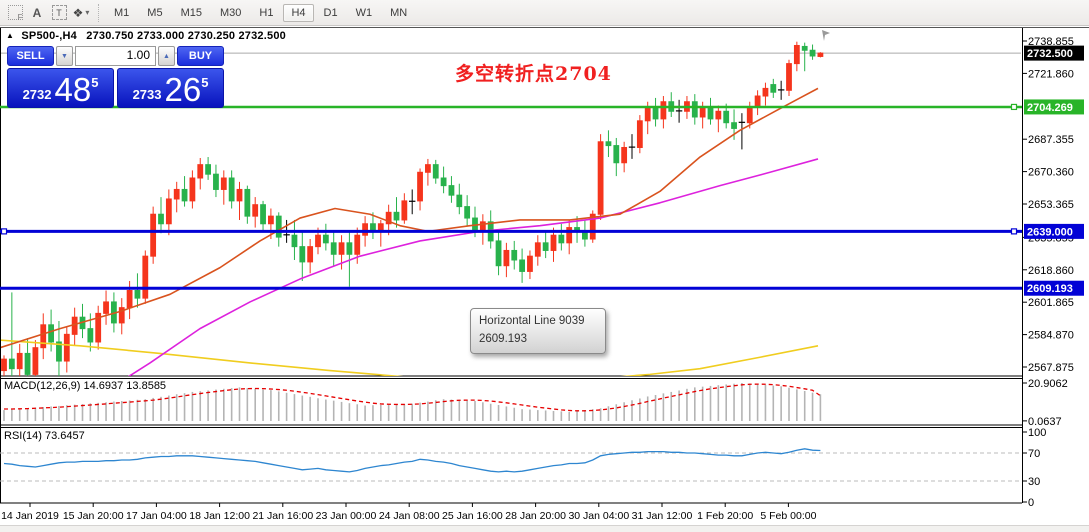 The image size is (1089, 532). What do you see at coordinates (1050, 289) in the screenshot?
I see `svg-text: 2609.193` at bounding box center [1050, 289].